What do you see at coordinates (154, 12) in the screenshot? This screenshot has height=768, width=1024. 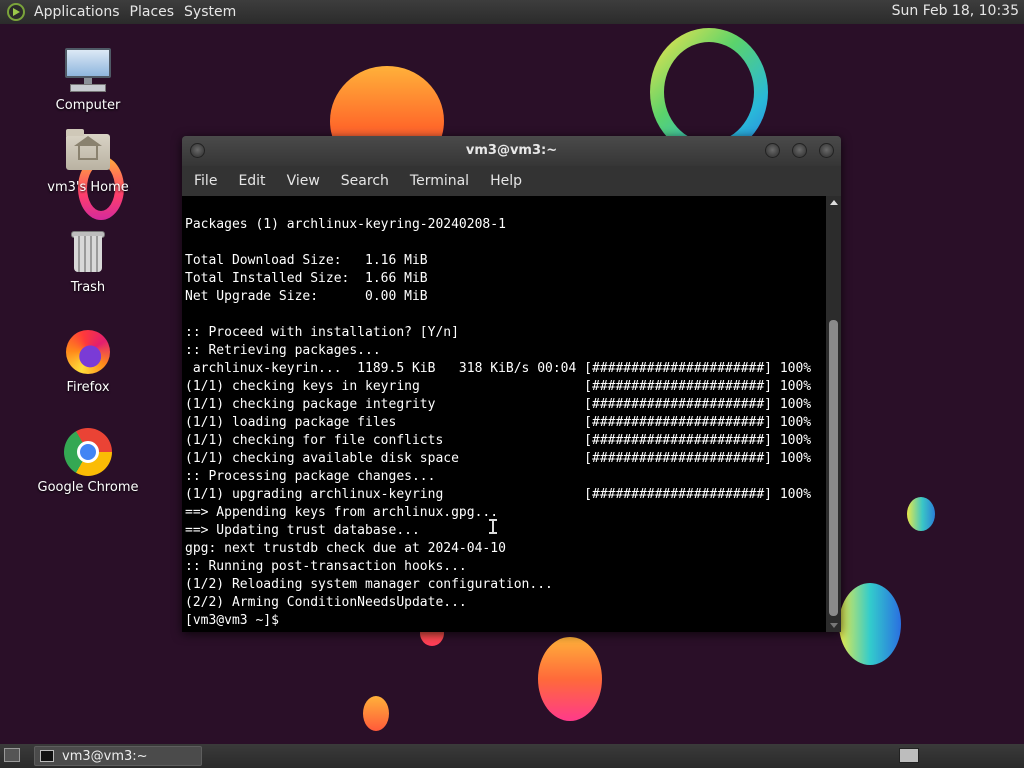 I see `places-menu: Places` at bounding box center [154, 12].